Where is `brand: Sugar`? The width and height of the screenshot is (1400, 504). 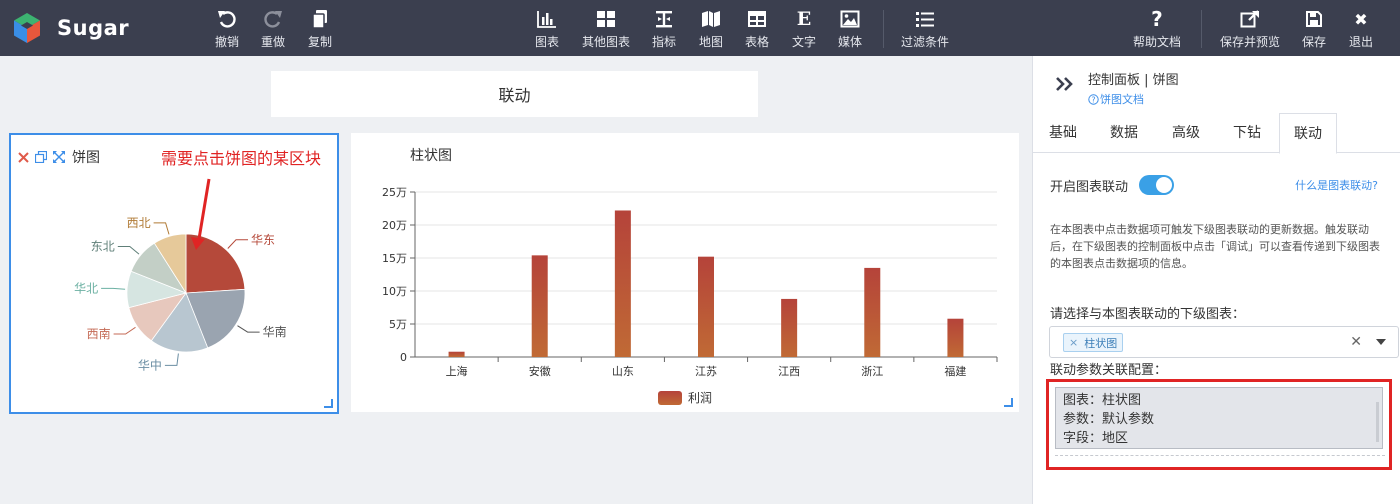
brand: Sugar is located at coordinates (70, 28).